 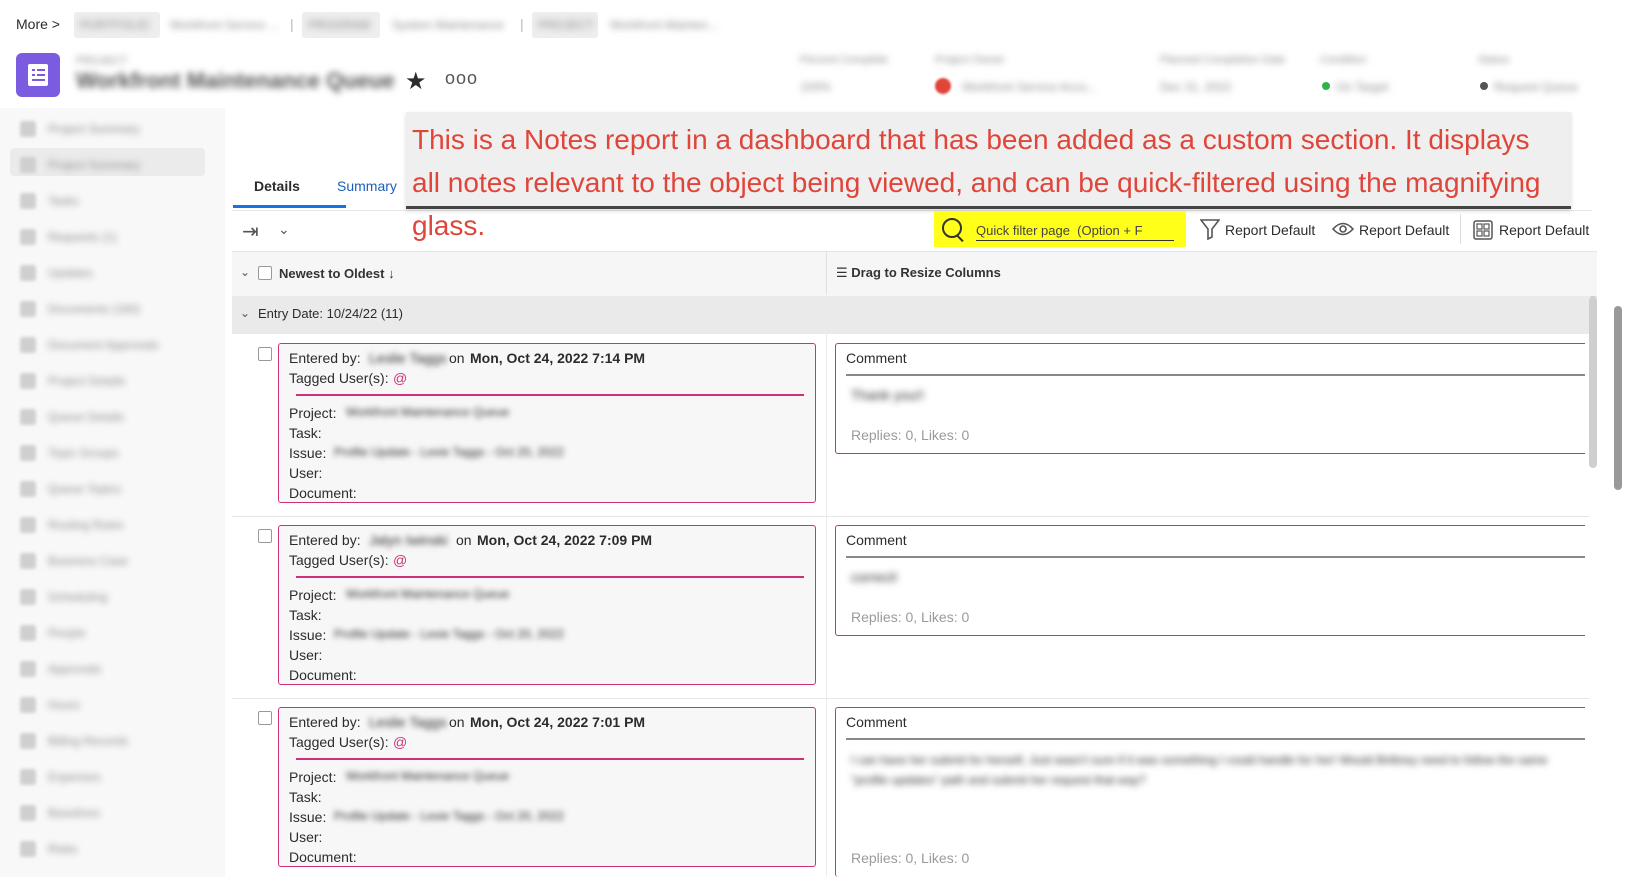 I want to click on view-button: Report Default, so click(x=1404, y=230).